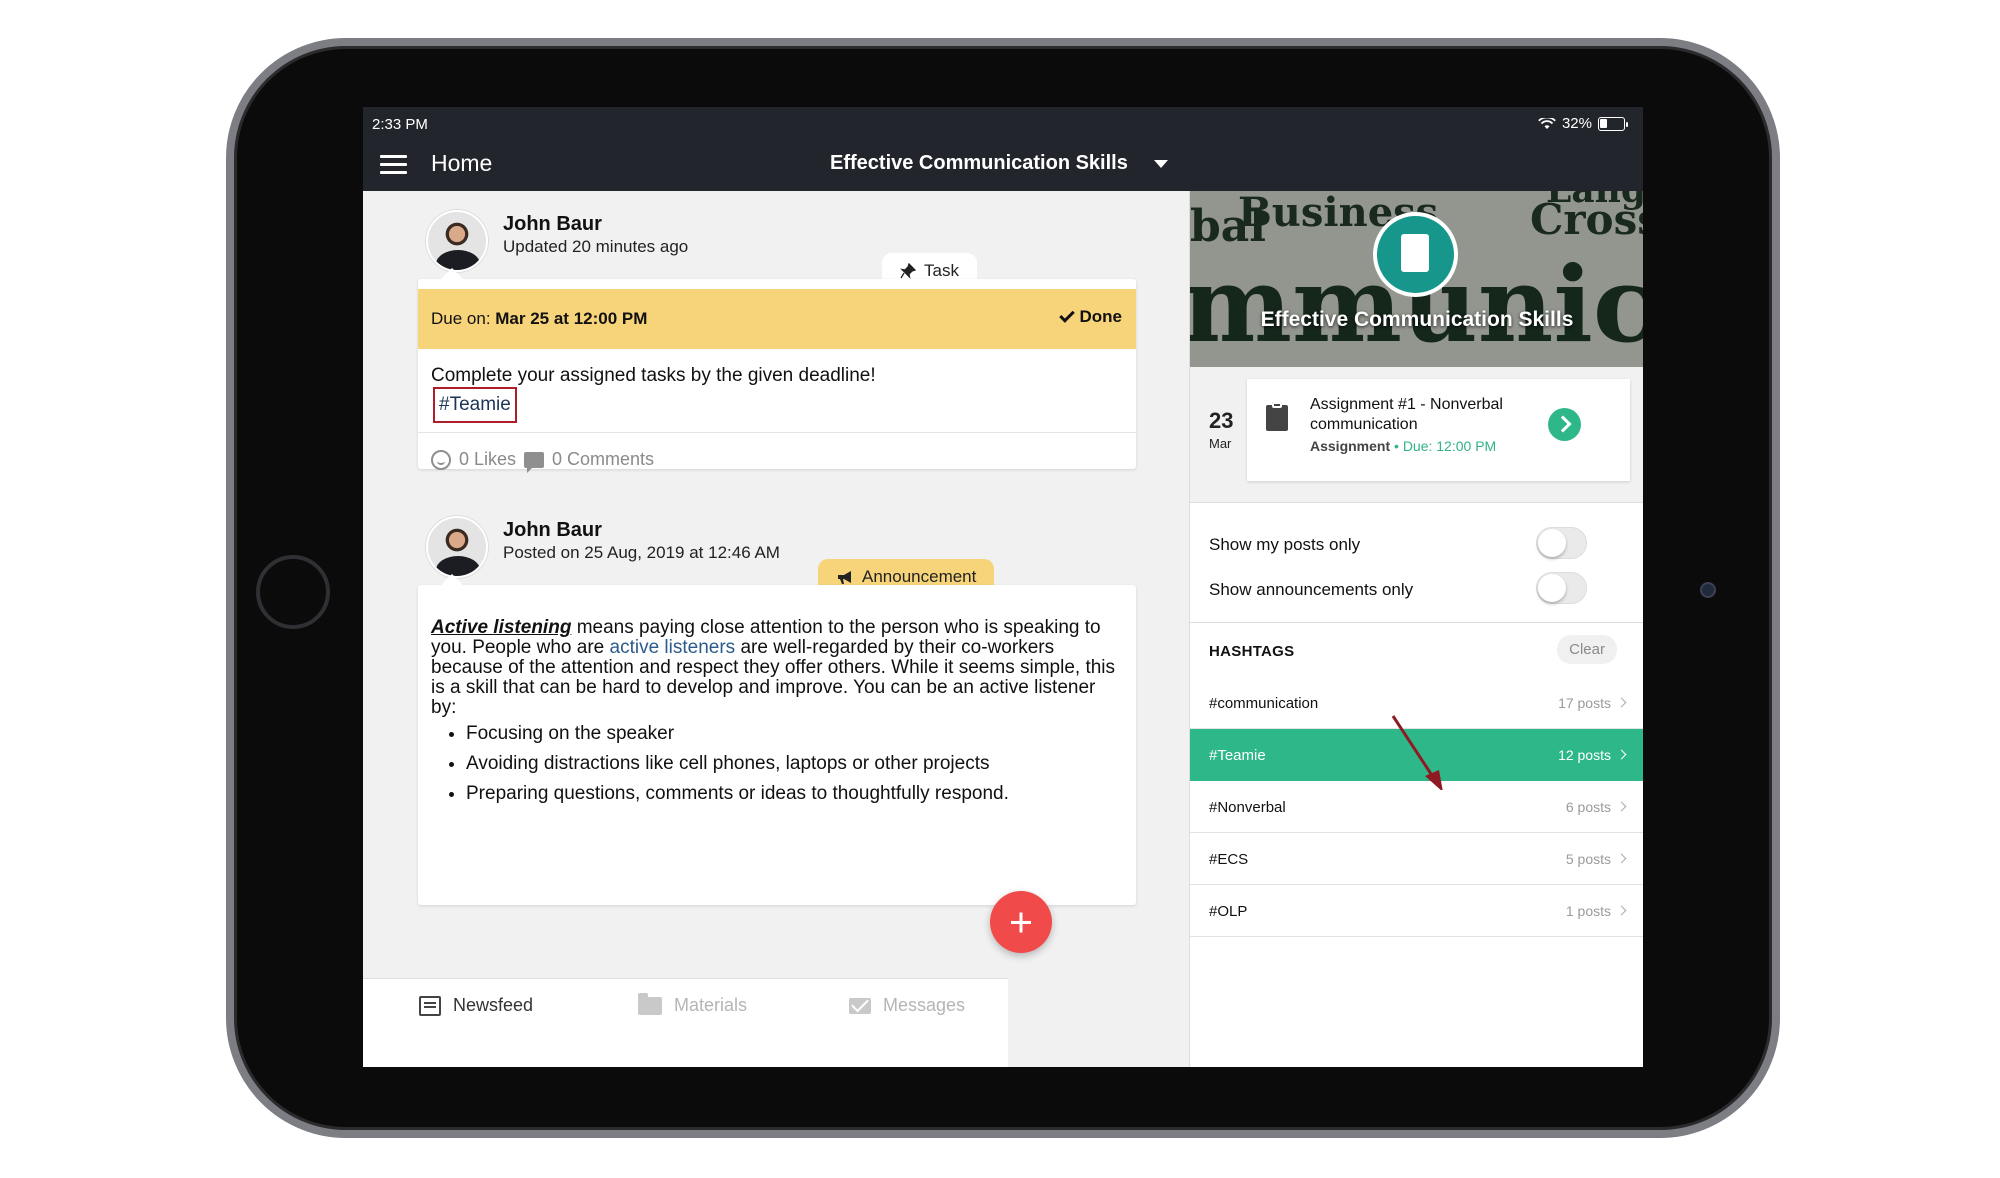 The width and height of the screenshot is (2000, 1178). Describe the element at coordinates (1021, 922) in the screenshot. I see `add-post-button` at that location.